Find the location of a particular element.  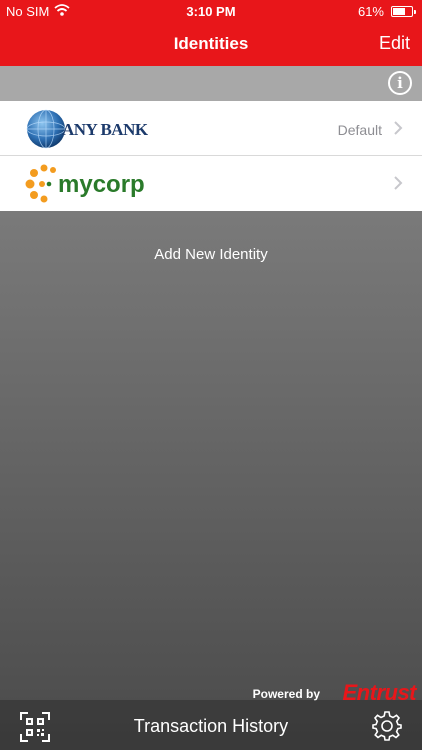

battery-icon is located at coordinates (403, 11).